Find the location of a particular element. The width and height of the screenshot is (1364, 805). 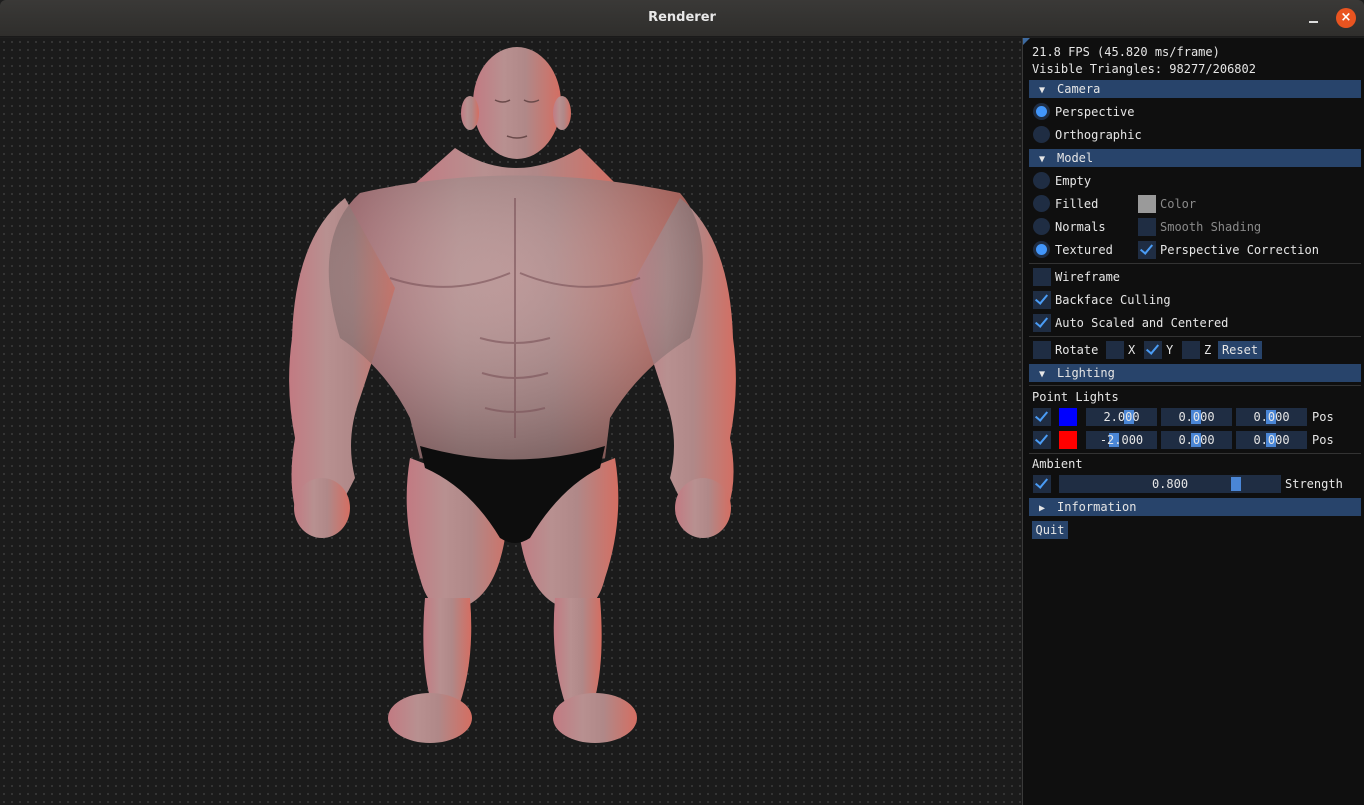

light-2-x-slider: -2.000 is located at coordinates (1121, 440).